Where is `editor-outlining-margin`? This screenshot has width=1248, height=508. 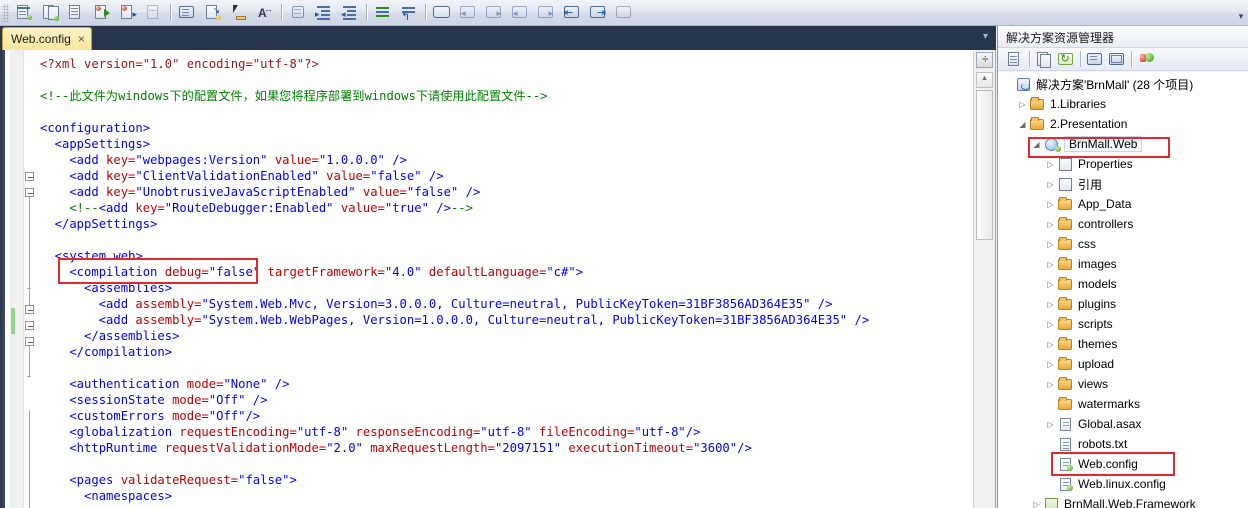
editor-outlining-margin is located at coordinates (32, 279).